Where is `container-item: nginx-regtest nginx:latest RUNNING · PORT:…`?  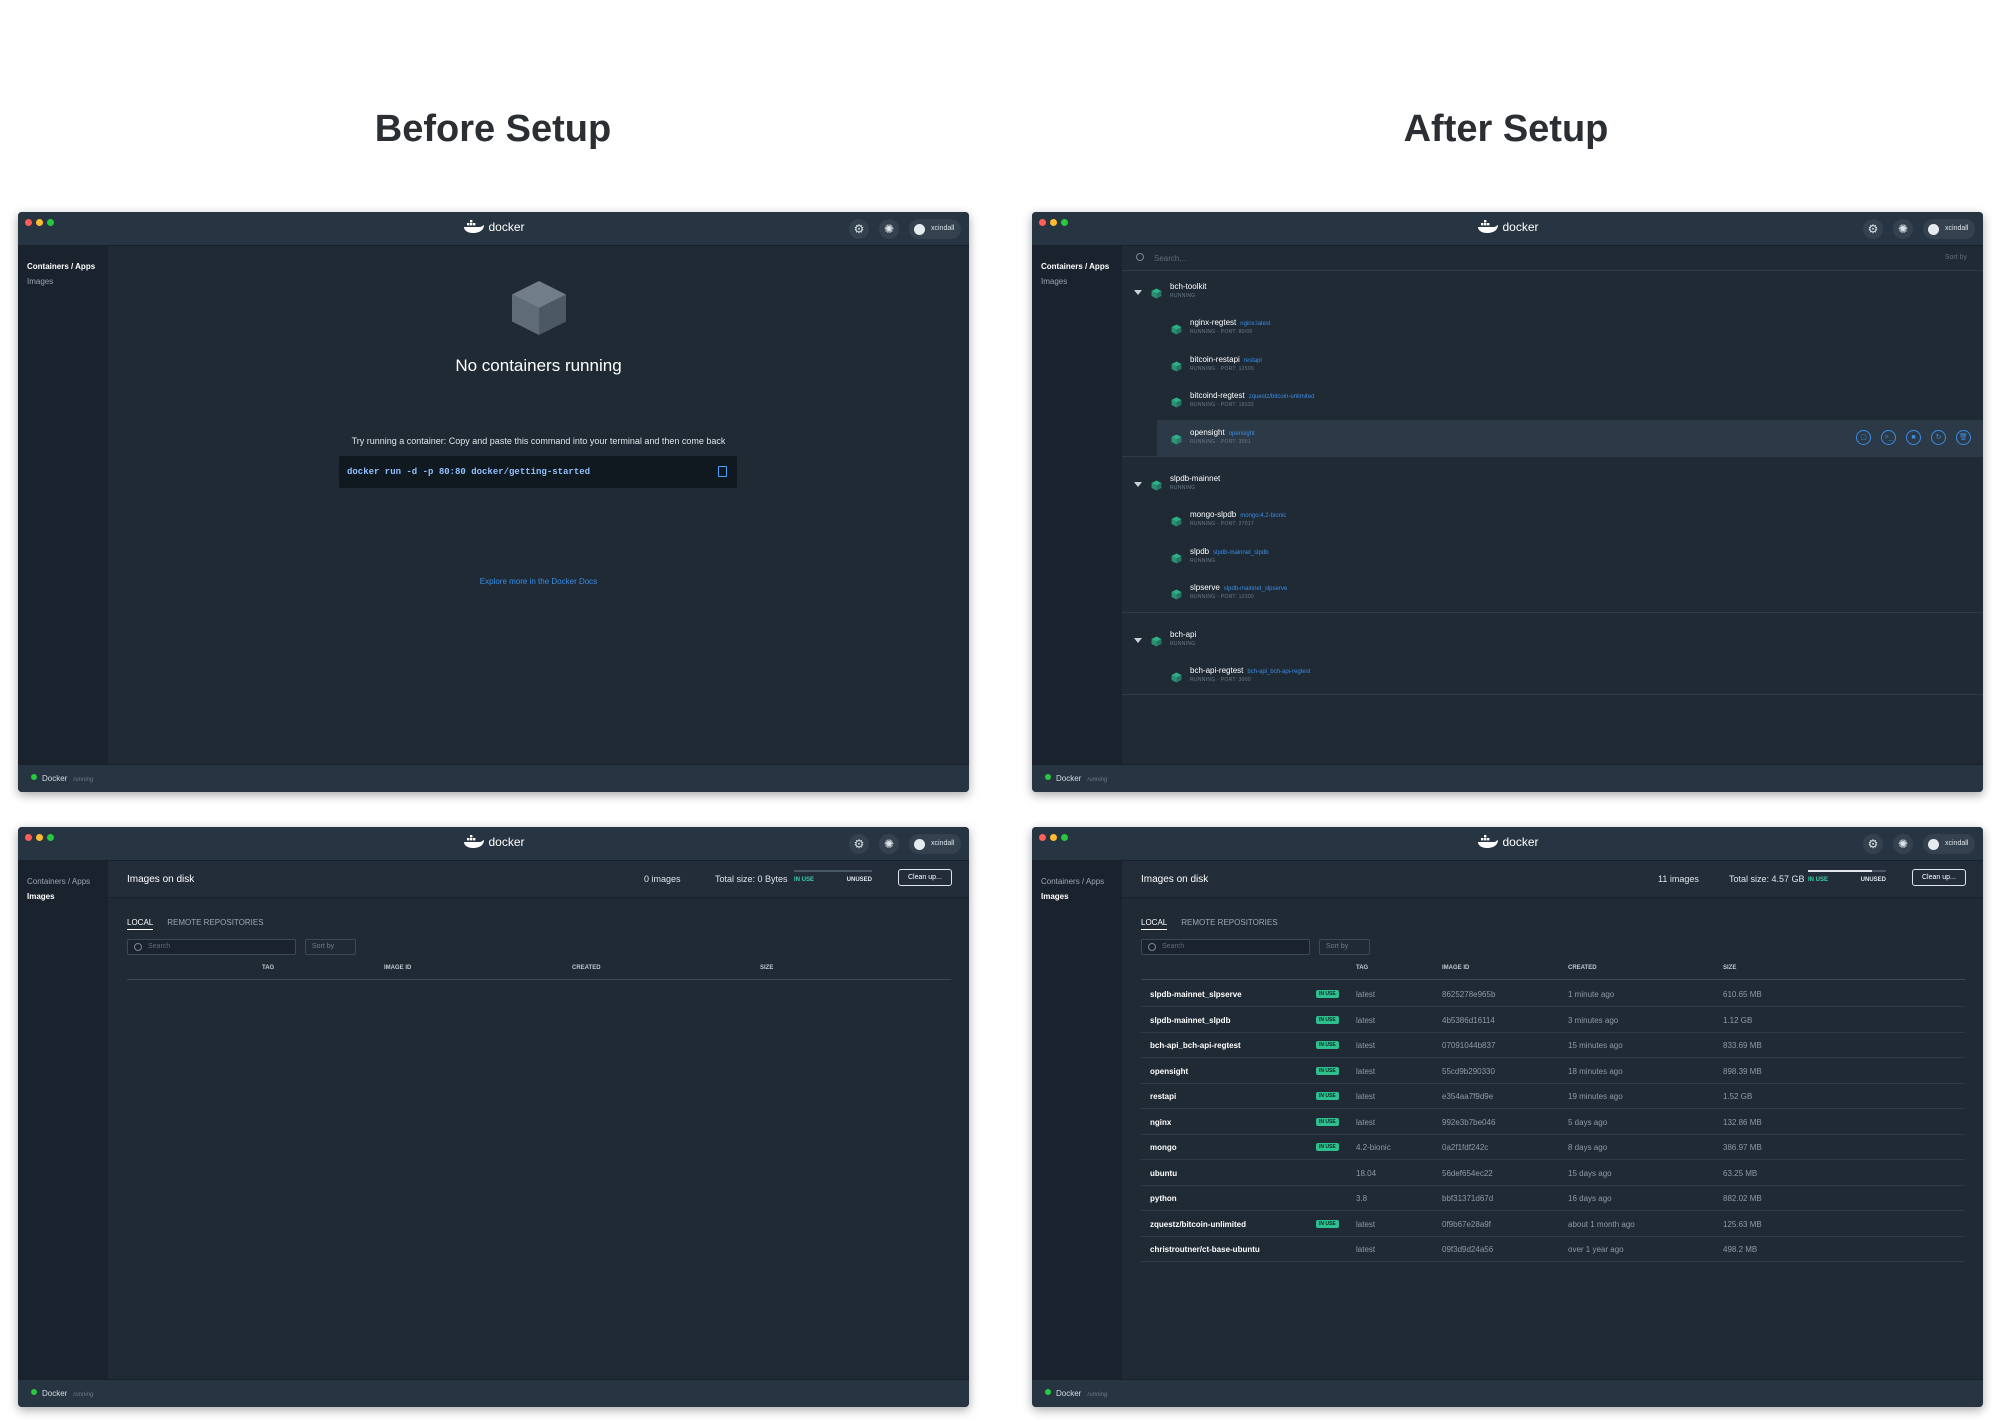
container-item: nginx-regtest nginx:latest RUNNING · PORT:… is located at coordinates (1230, 326).